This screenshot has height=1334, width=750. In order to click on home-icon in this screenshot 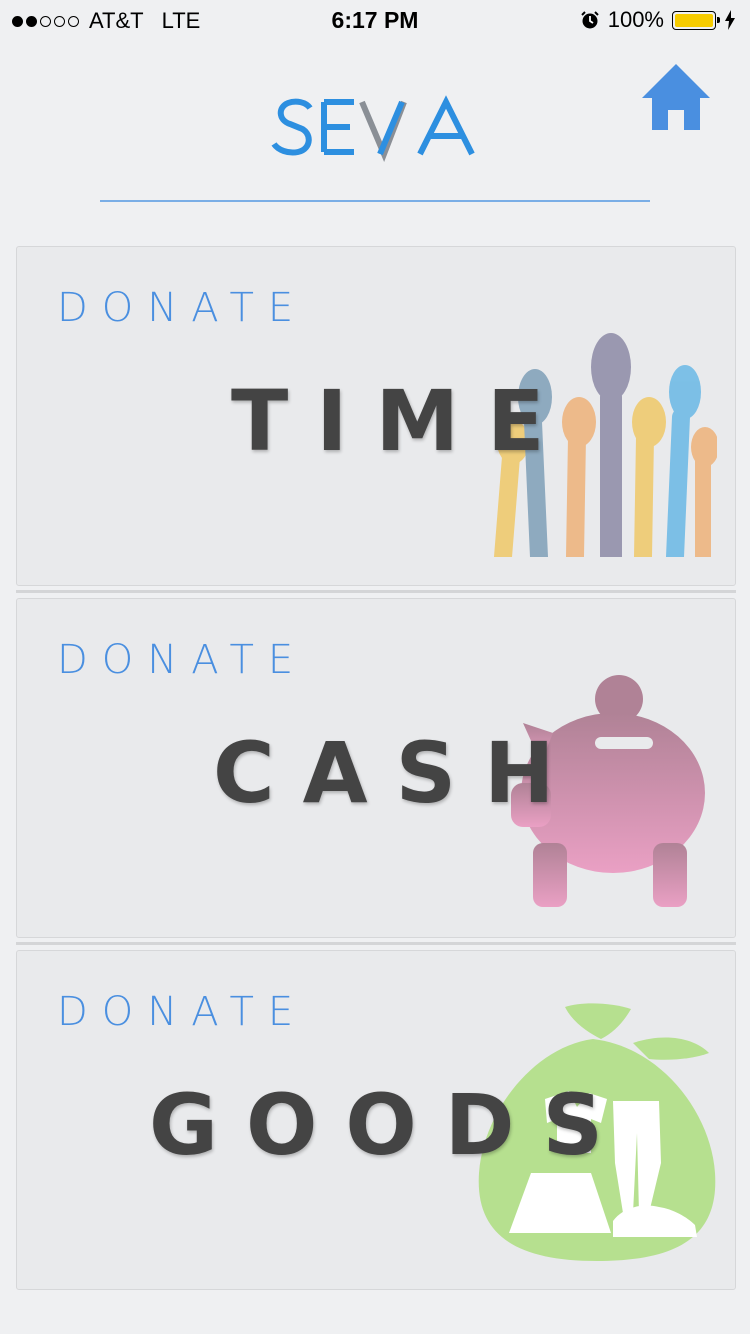, I will do `click(676, 97)`.